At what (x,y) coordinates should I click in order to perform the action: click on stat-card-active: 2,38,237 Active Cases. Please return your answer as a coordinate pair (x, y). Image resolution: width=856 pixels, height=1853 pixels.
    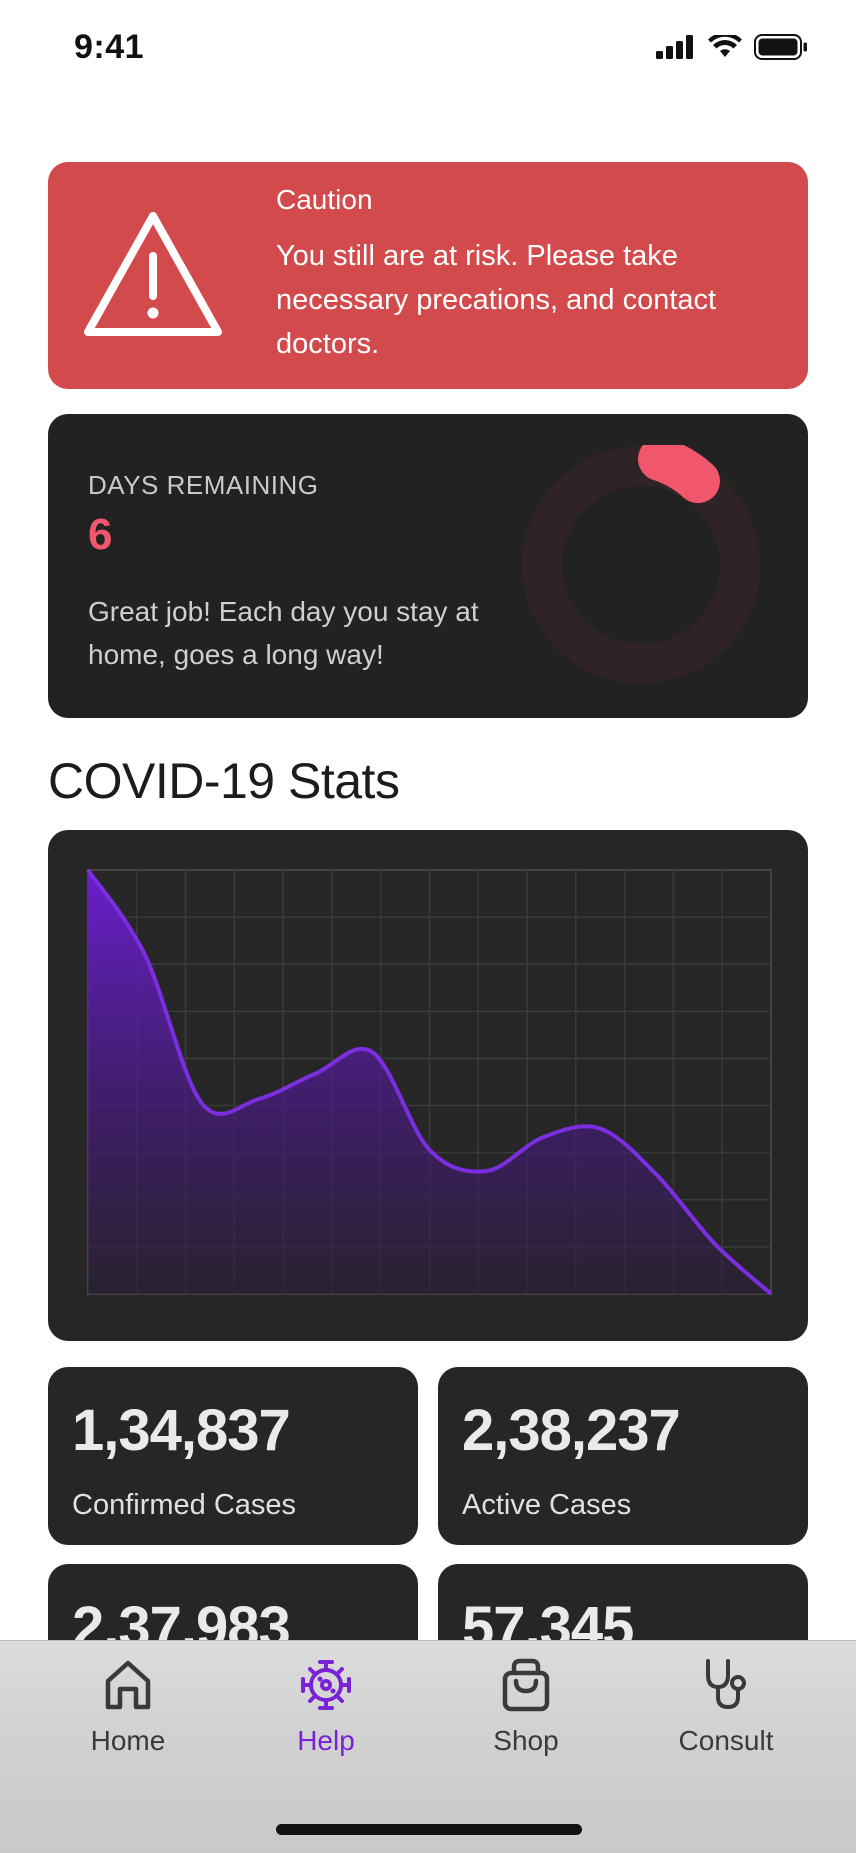
    Looking at the image, I should click on (623, 1456).